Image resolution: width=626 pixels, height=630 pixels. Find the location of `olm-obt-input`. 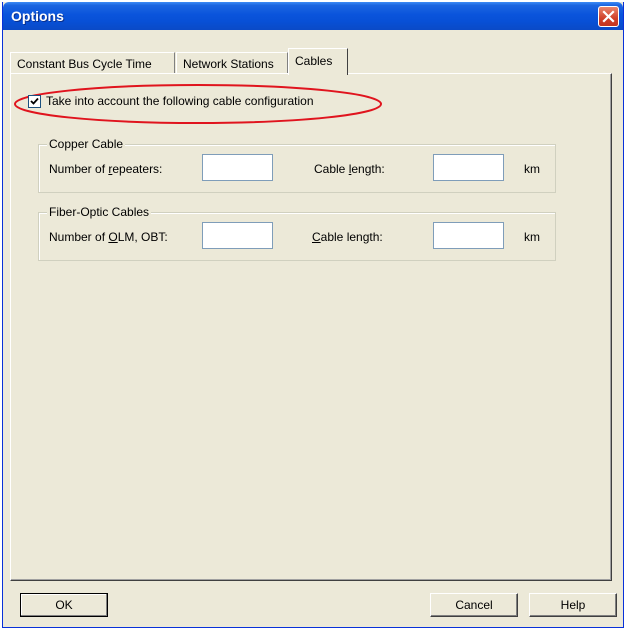

olm-obt-input is located at coordinates (237, 235).